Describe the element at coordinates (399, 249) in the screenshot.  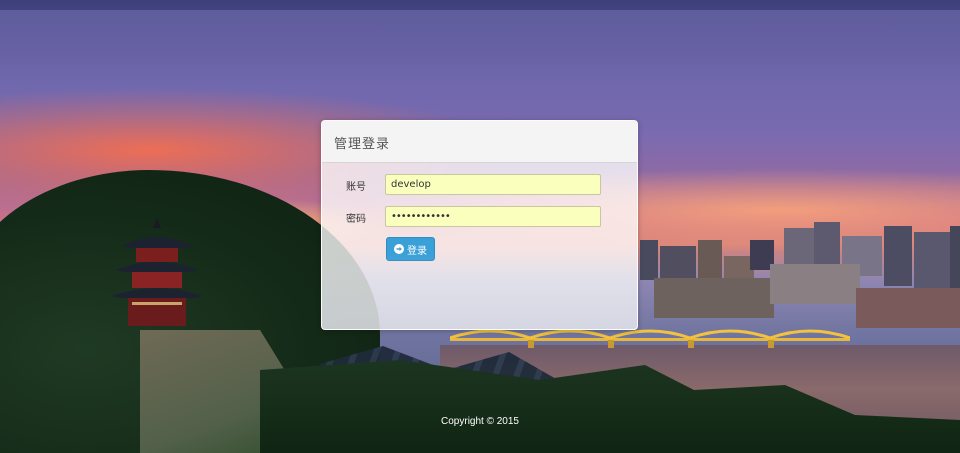
I see `circle-arrow-right-icon` at that location.